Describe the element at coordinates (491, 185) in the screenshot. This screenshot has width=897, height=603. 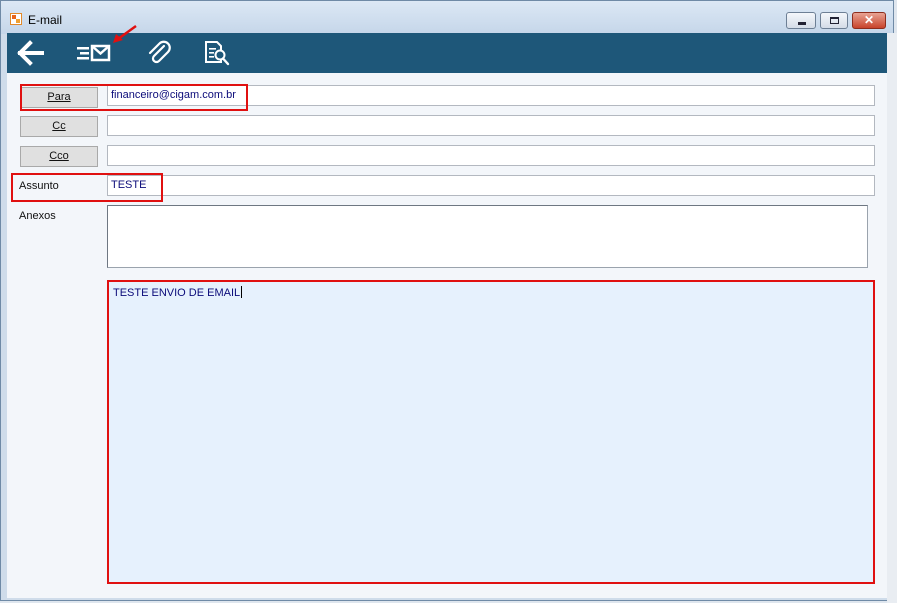
I see `subject-field: TESTE` at that location.